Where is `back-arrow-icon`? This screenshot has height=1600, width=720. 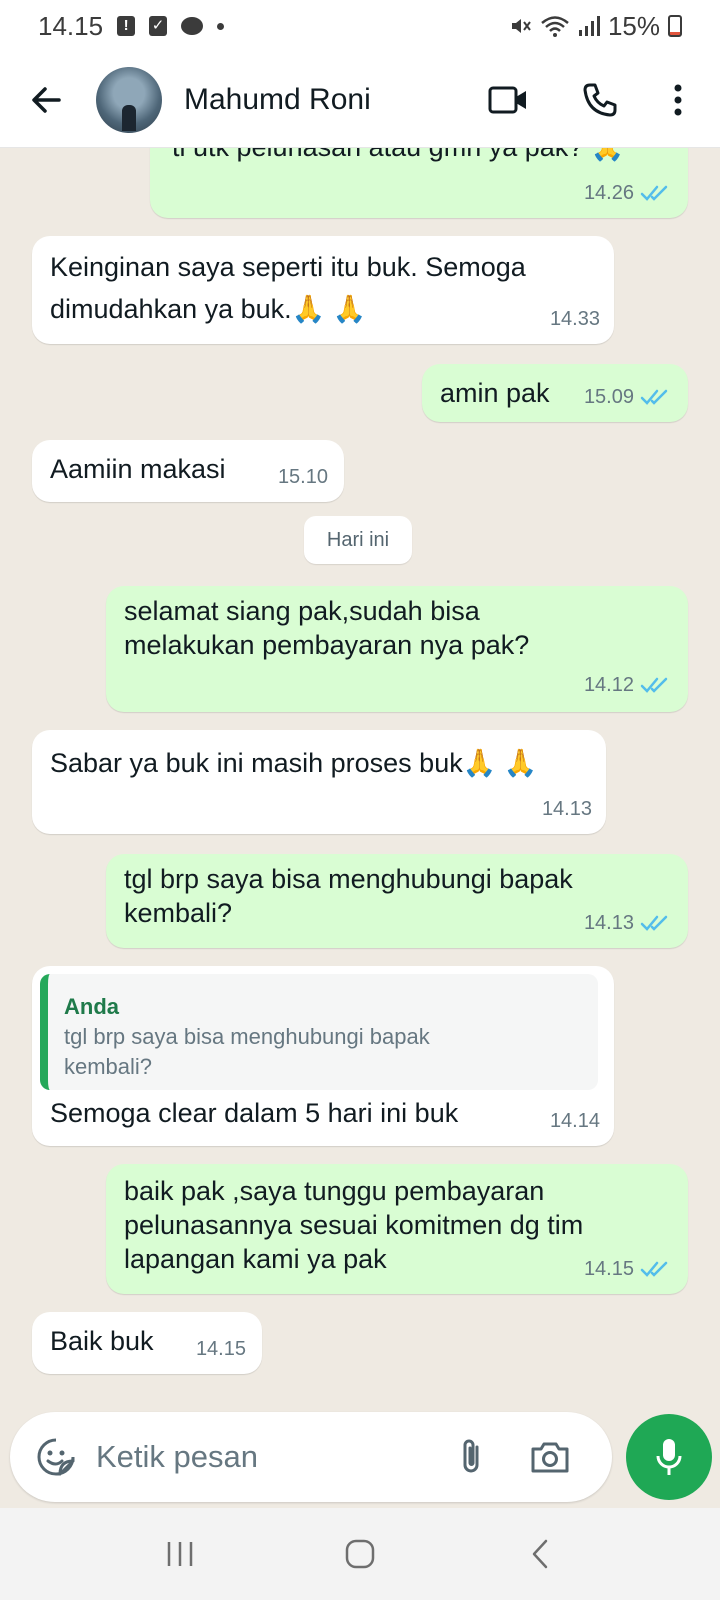 back-arrow-icon is located at coordinates (46, 99).